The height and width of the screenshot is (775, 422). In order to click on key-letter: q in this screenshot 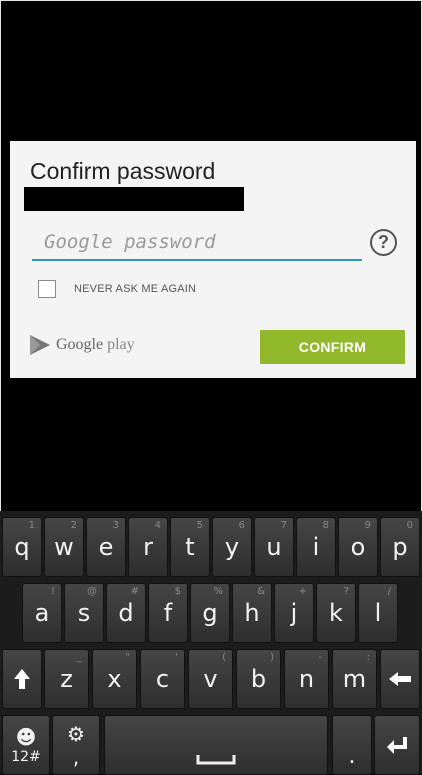, I will do `click(22, 547)`.